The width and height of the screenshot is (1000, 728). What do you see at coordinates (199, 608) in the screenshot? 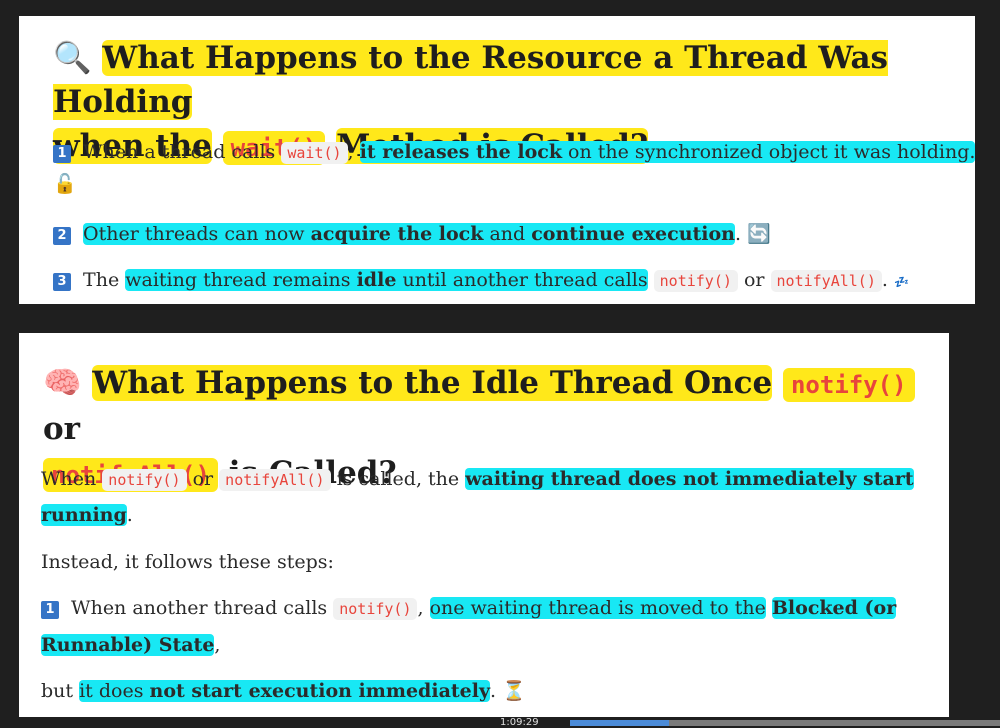
I see `text: When another thread calls` at bounding box center [199, 608].